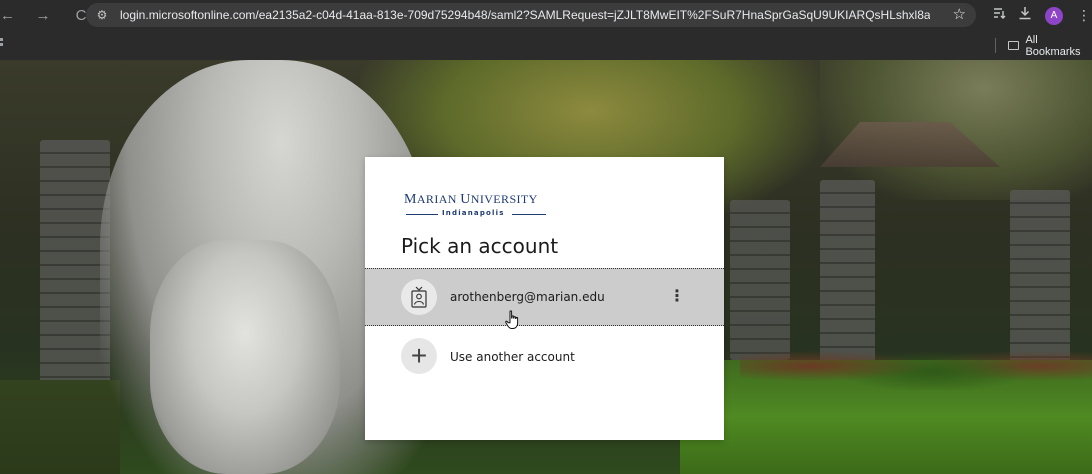 This screenshot has height=474, width=1092. What do you see at coordinates (527, 297) in the screenshot?
I see `account-email: arothenberg@marian.edu` at bounding box center [527, 297].